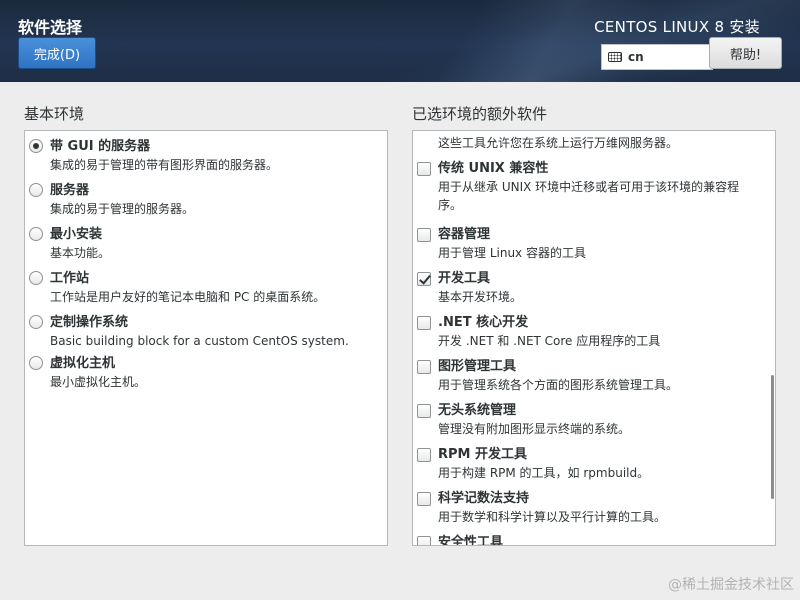  What do you see at coordinates (164, 165) in the screenshot?
I see `env-item-desc: 集成的易于管理的带有图形界面的服务器。` at bounding box center [164, 165].